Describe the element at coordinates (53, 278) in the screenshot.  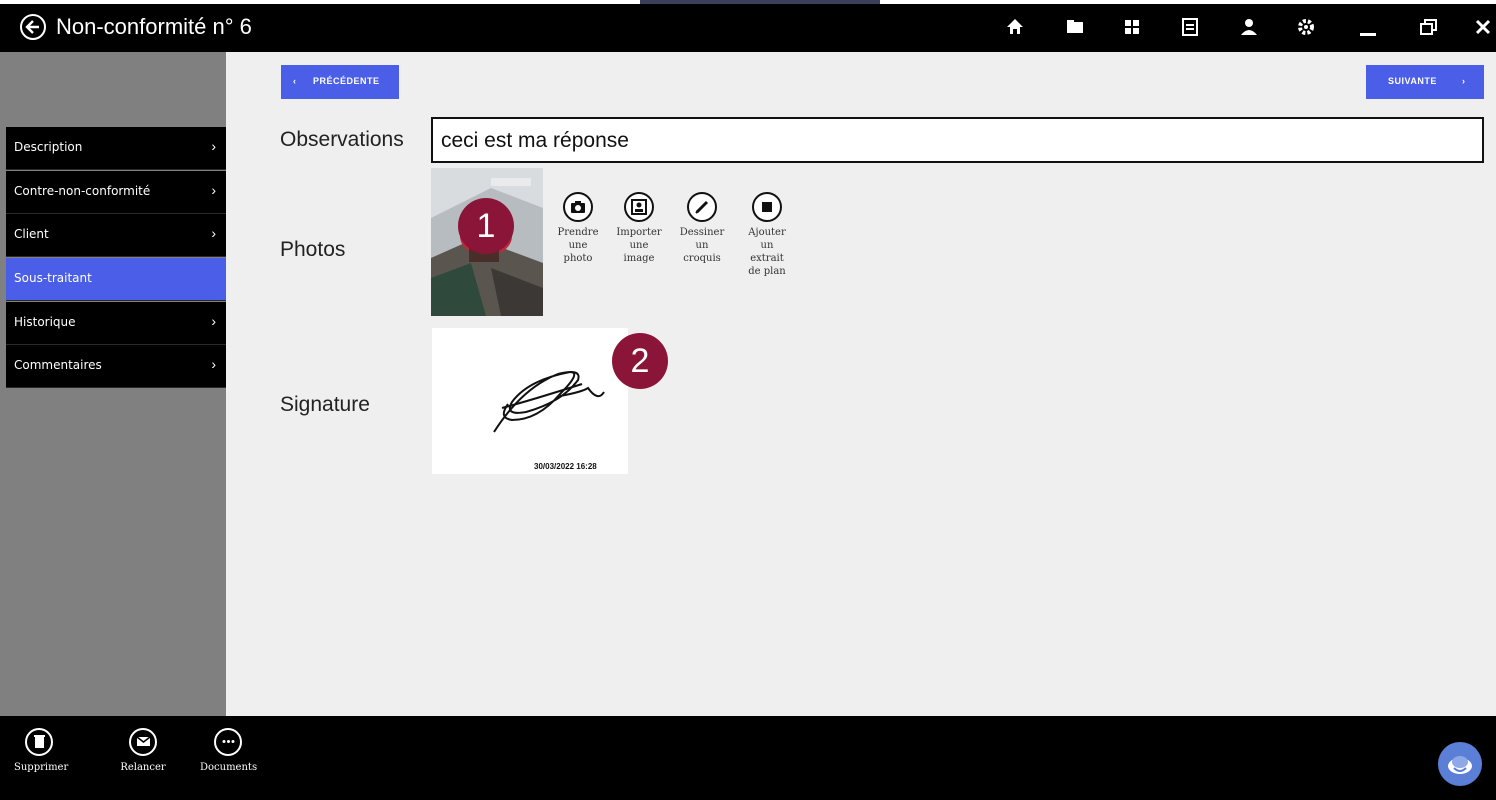
I see `sidebar-item-label: Sous-traitant` at that location.